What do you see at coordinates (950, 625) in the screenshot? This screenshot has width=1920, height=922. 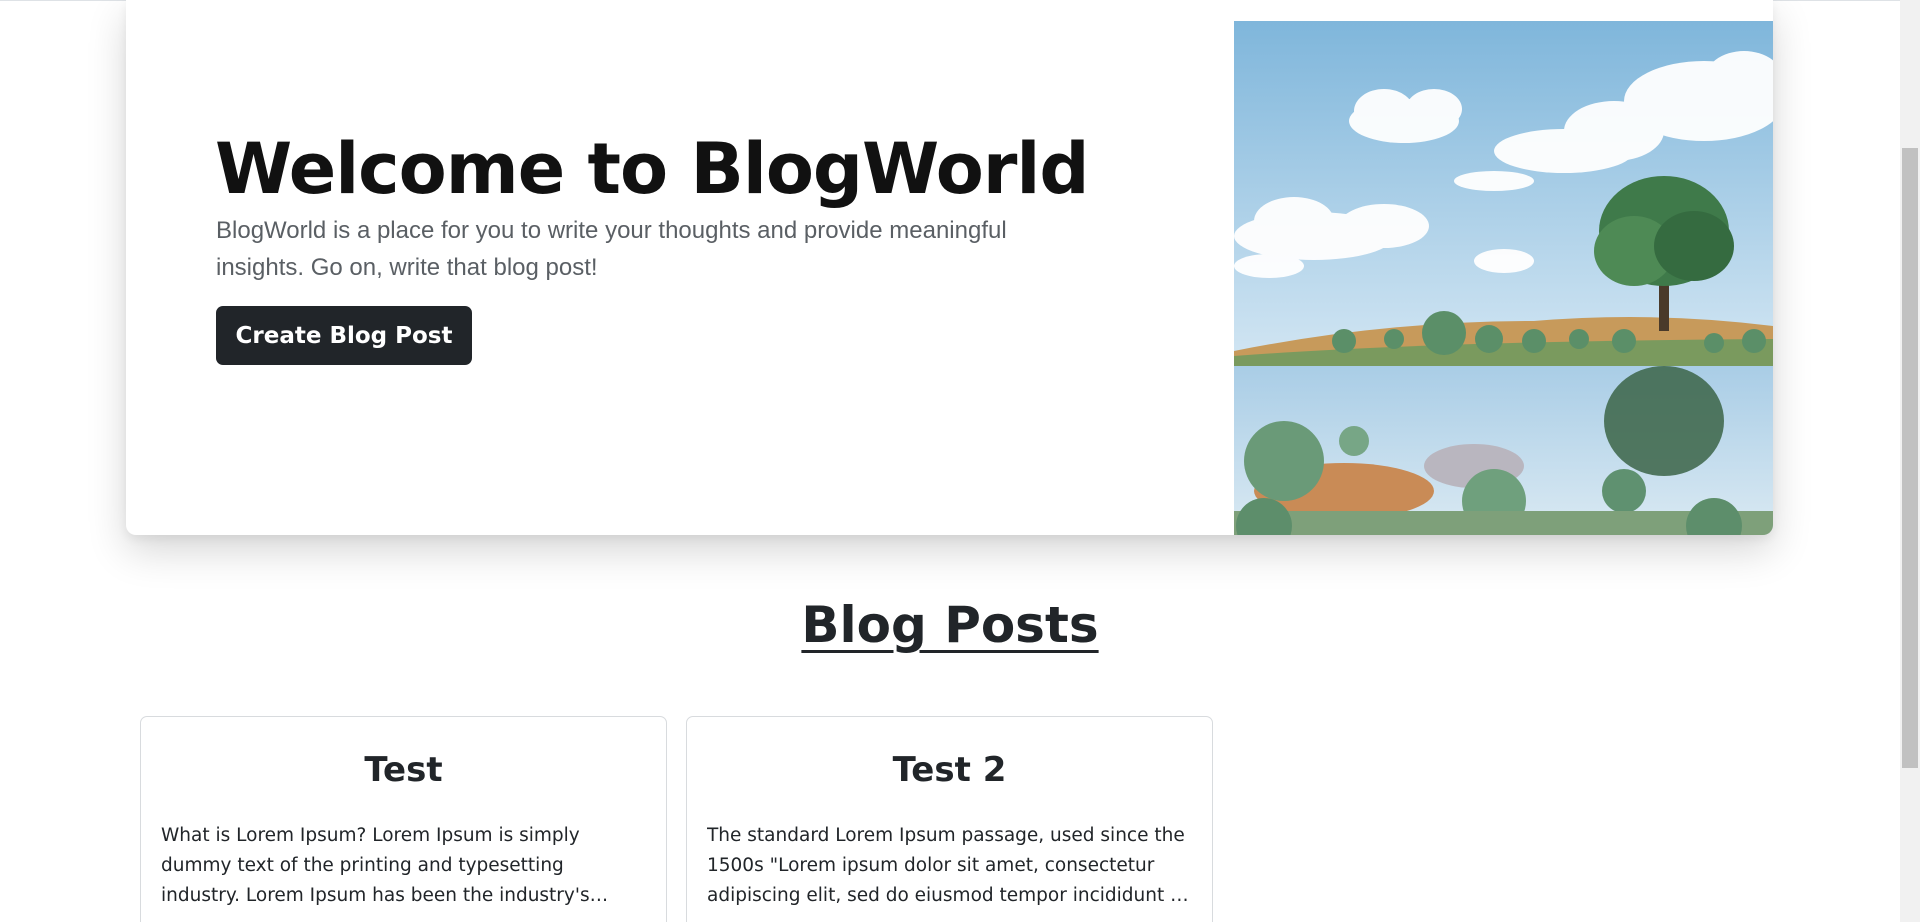 I see `blog-posts-heading: Blog Posts` at bounding box center [950, 625].